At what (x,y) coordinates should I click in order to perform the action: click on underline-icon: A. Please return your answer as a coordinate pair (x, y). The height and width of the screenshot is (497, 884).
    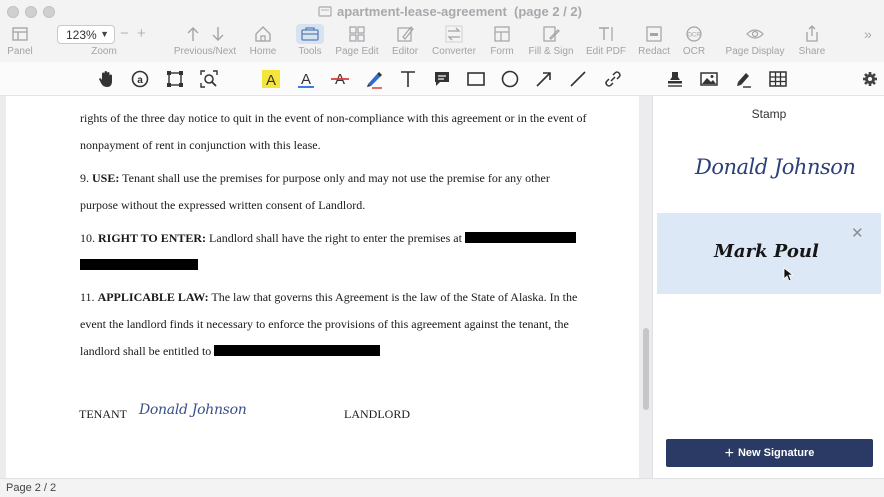
    Looking at the image, I should click on (306, 79).